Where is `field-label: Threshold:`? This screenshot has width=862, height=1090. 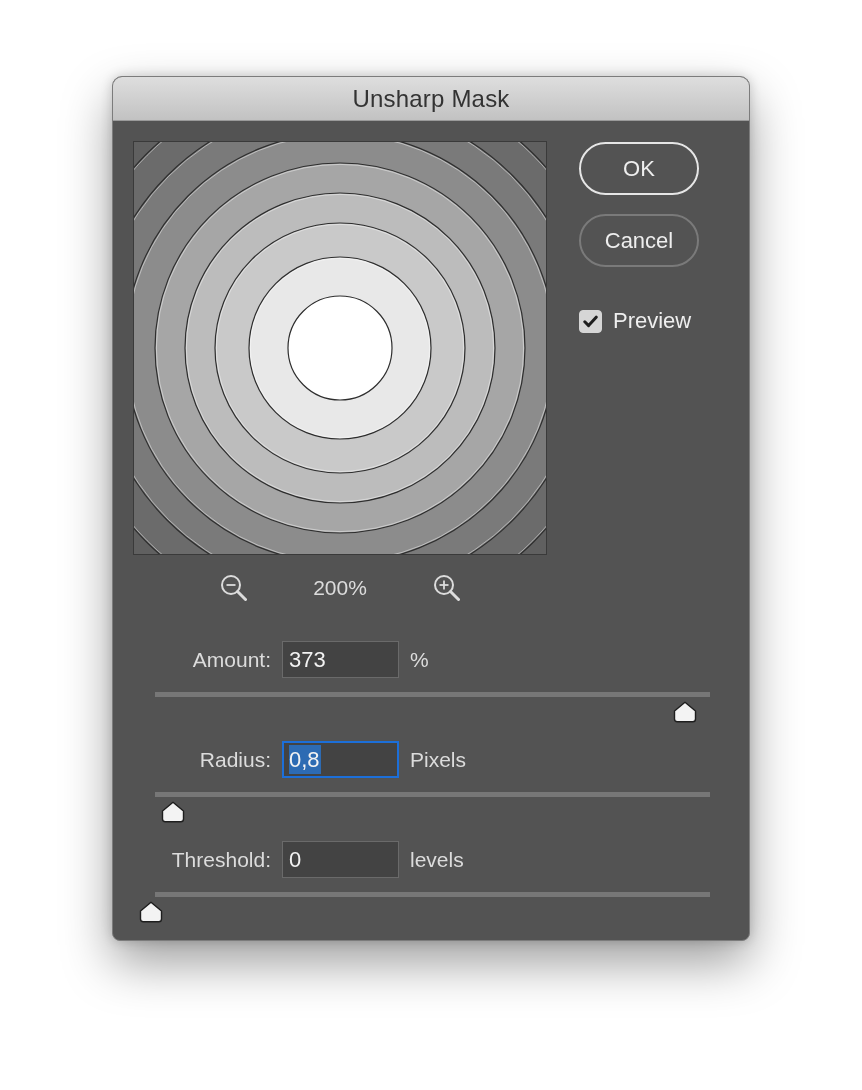
field-label: Threshold: is located at coordinates (220, 859).